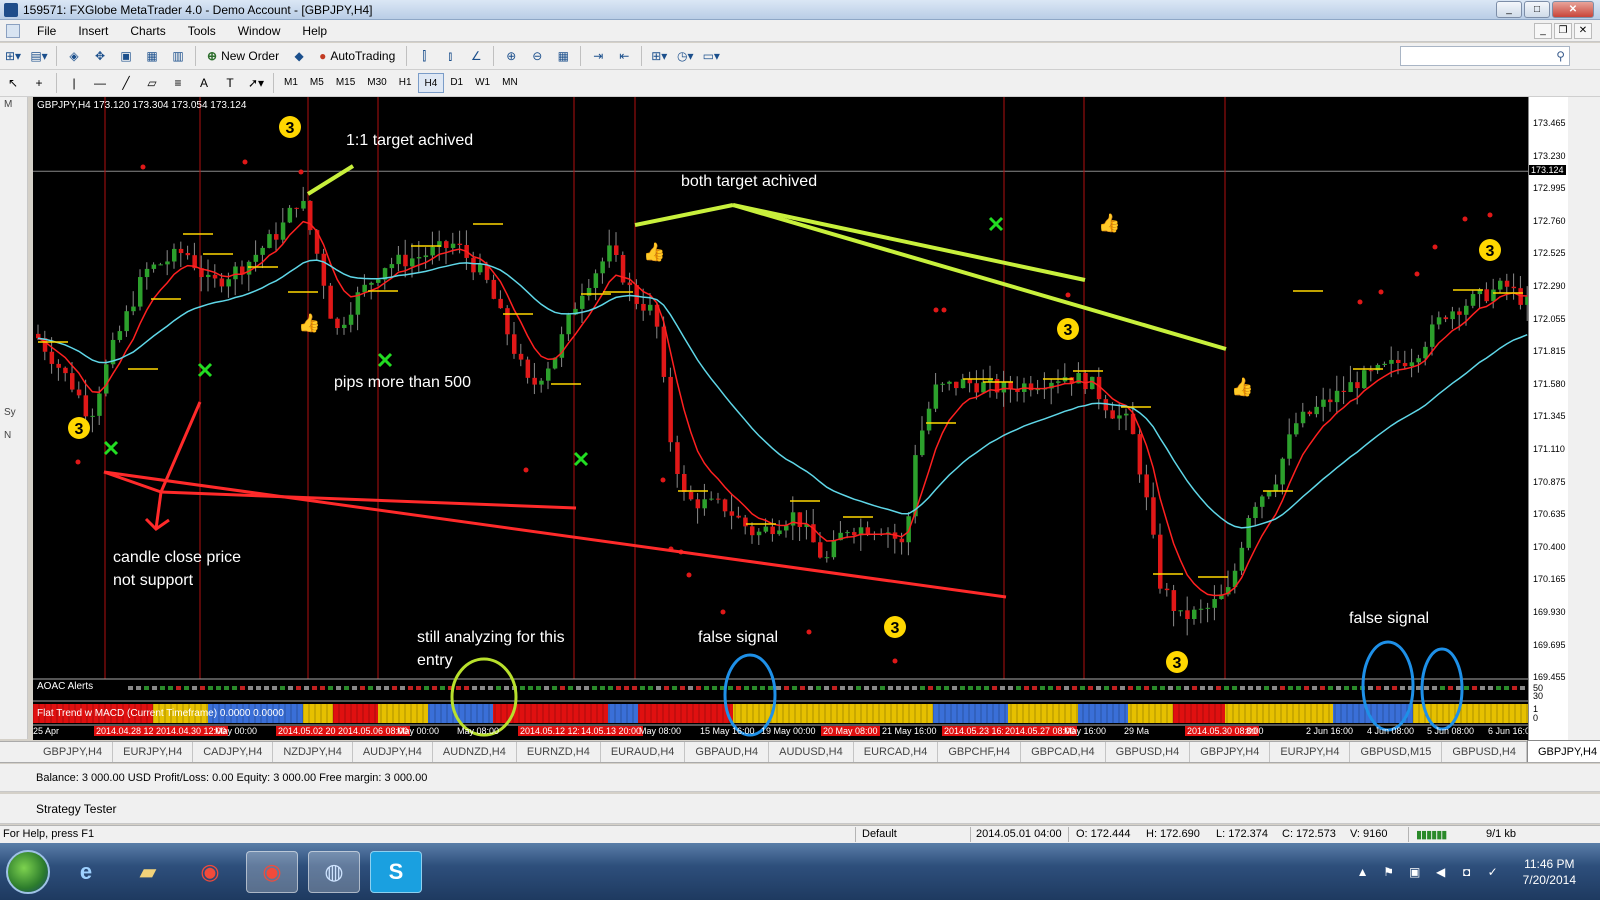 This screenshot has width=1600, height=900. What do you see at coordinates (1537, 9) in the screenshot?
I see `maximize-button: □` at bounding box center [1537, 9].